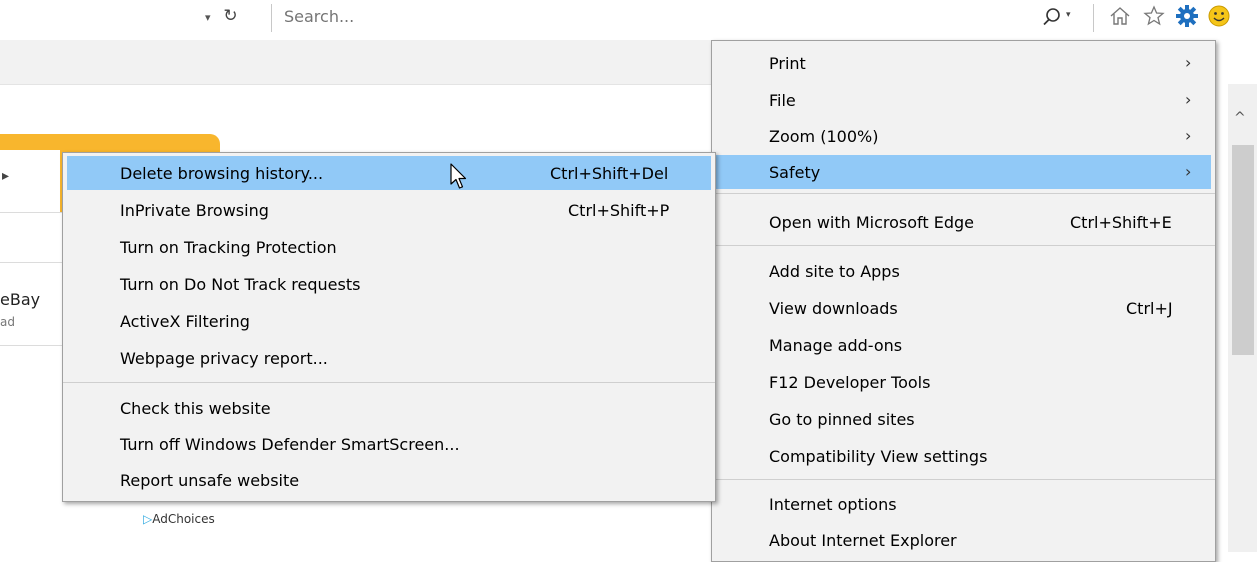 This screenshot has height=562, width=1257. Describe the element at coordinates (1149, 308) in the screenshot. I see `menu-item-shortcut: Ctrl+J` at that location.